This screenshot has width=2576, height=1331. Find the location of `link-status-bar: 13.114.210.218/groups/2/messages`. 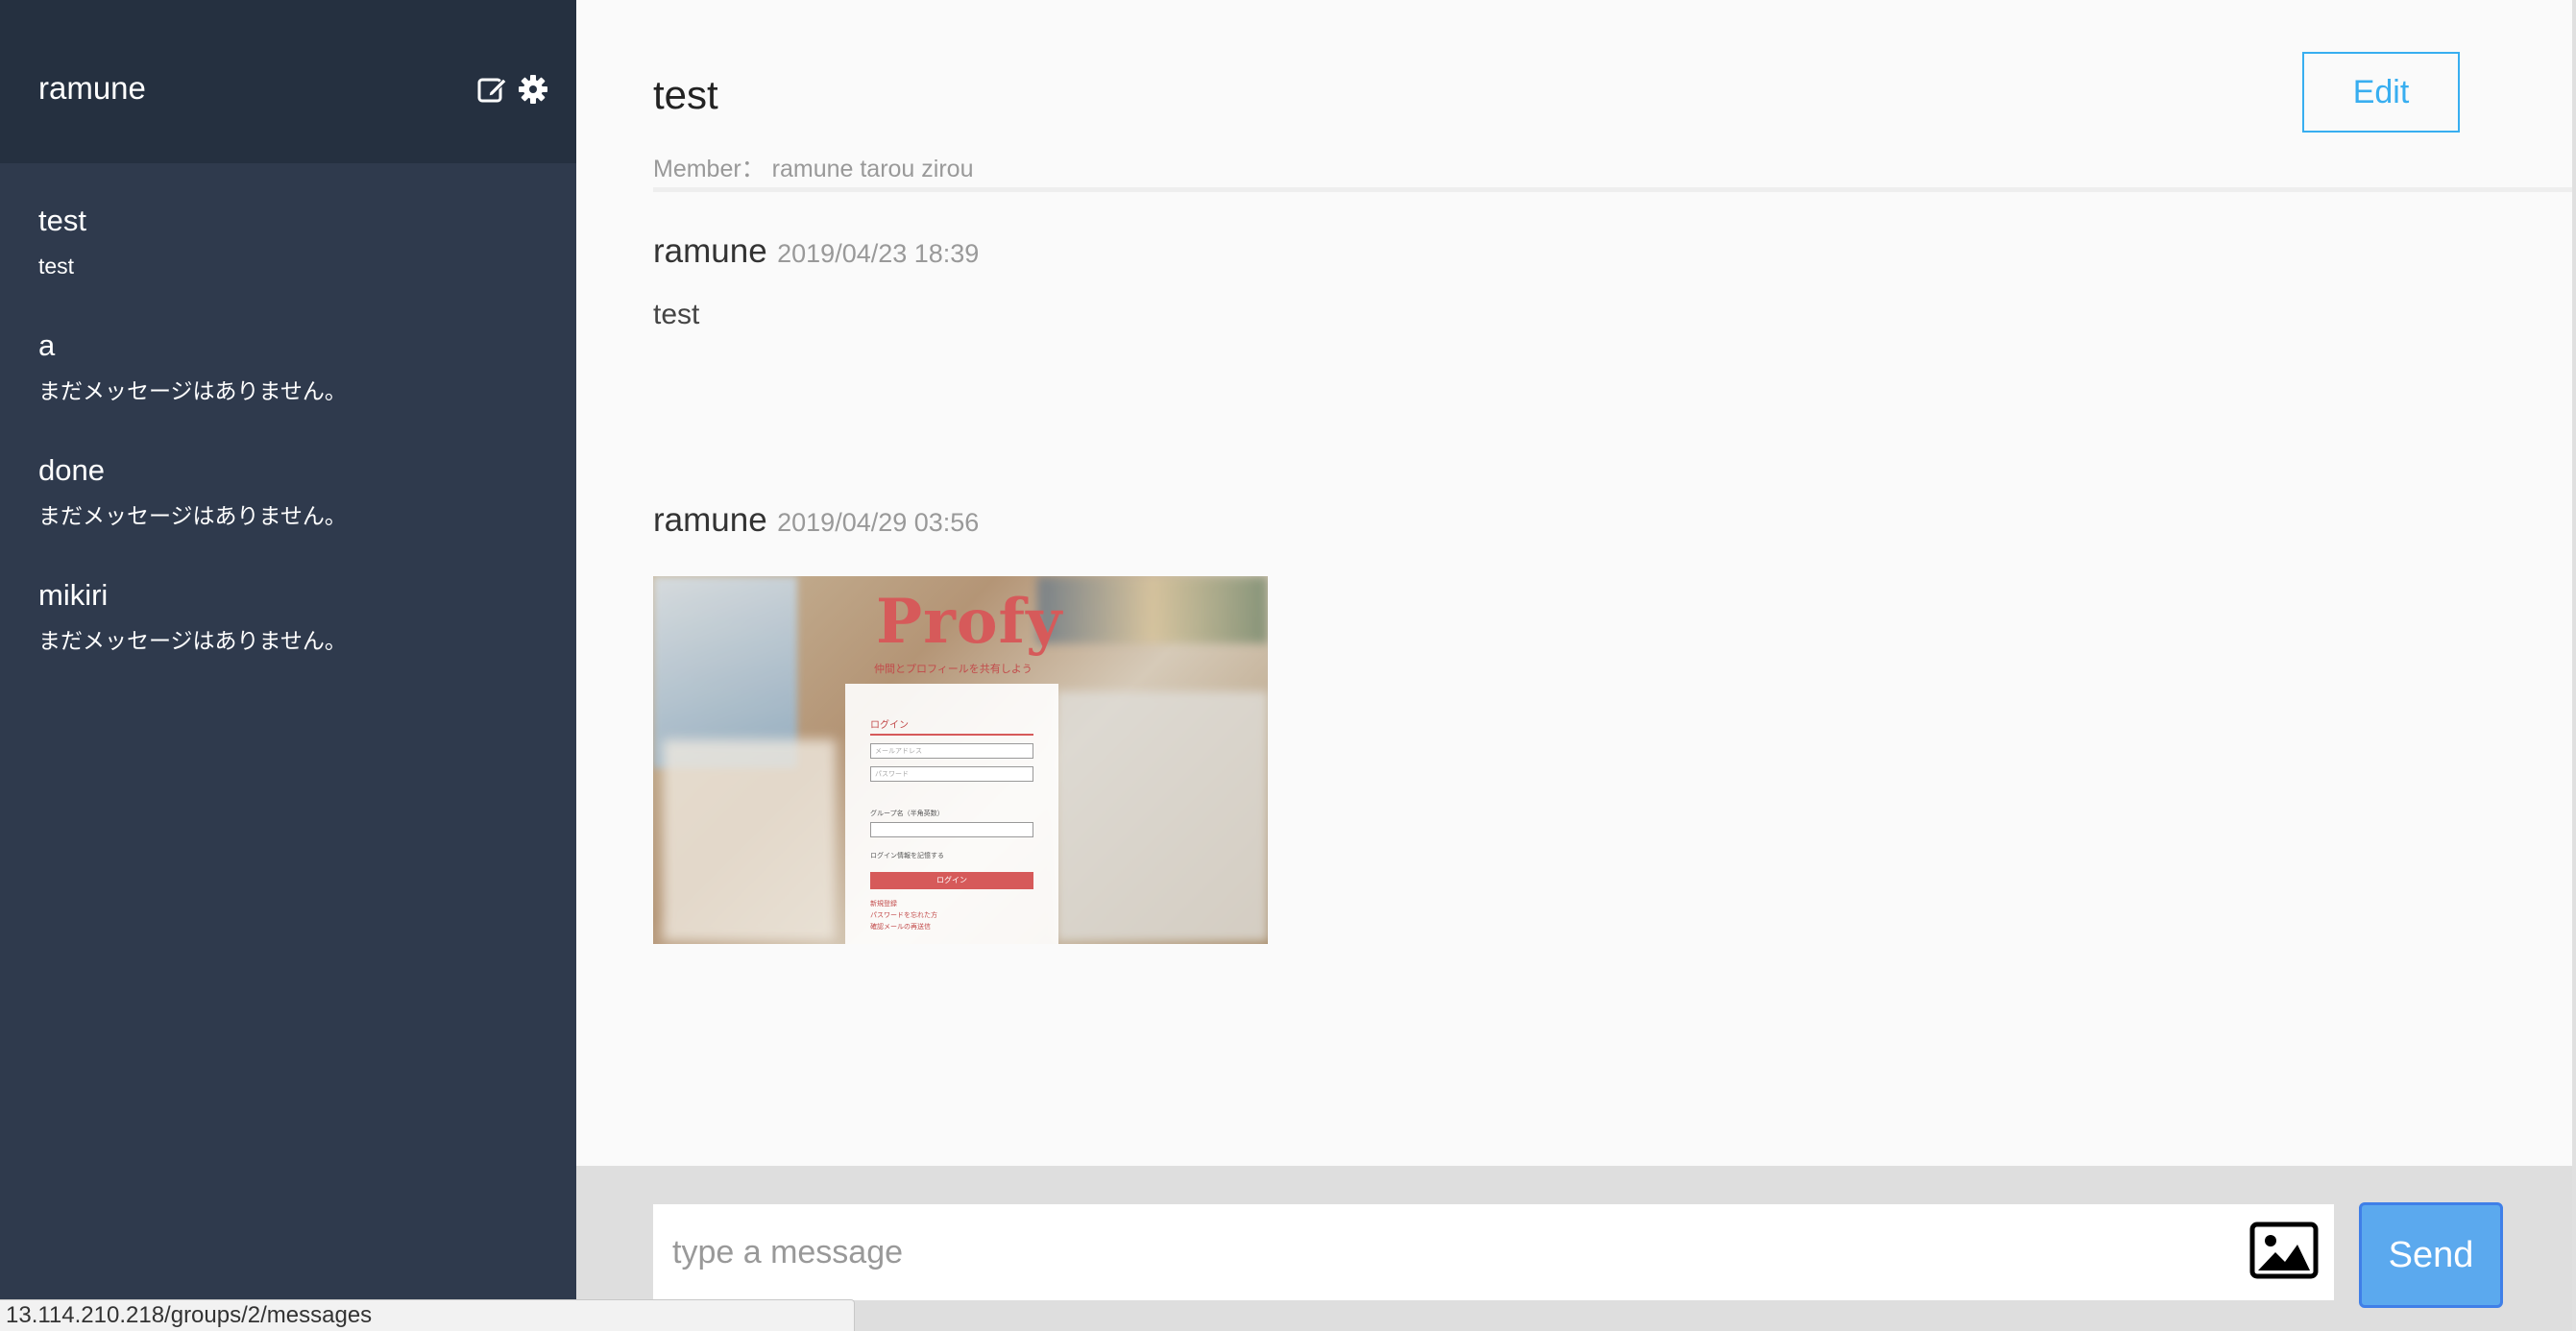

link-status-bar: 13.114.210.218/groups/2/messages is located at coordinates (427, 1315).